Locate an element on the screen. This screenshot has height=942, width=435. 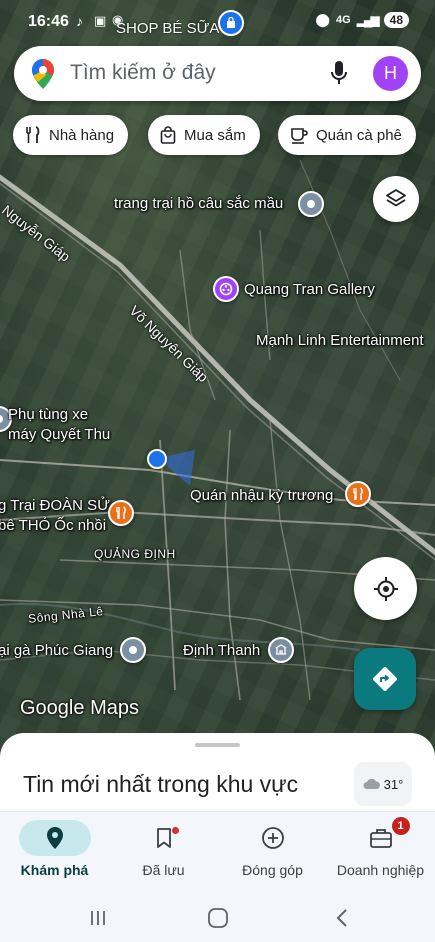
chip-restaurants: Nhà hàng is located at coordinates (71, 135).